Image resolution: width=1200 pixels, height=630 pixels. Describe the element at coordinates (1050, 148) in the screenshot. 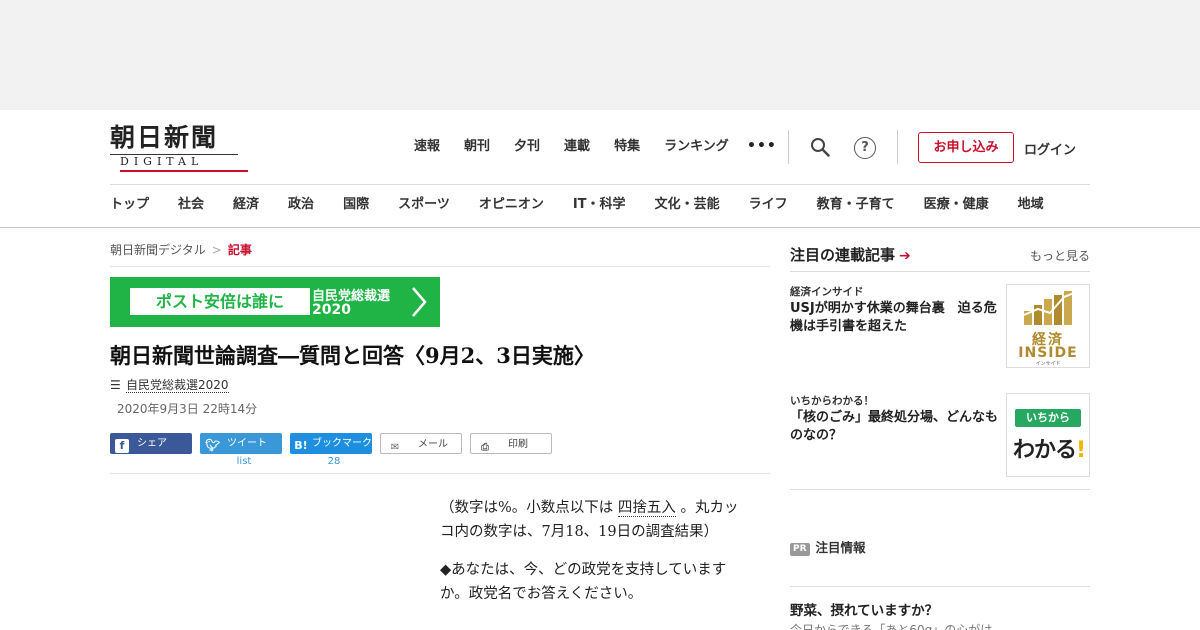

I see `login-link: ログイン` at that location.